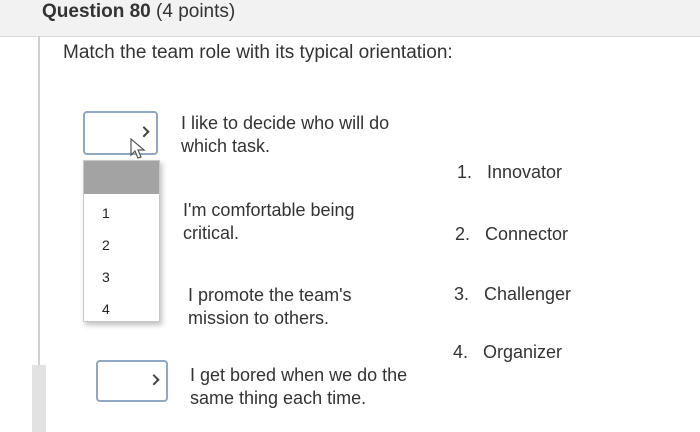 The height and width of the screenshot is (432, 700). Describe the element at coordinates (196, 11) in the screenshot. I see `question-points: (4 points)` at that location.